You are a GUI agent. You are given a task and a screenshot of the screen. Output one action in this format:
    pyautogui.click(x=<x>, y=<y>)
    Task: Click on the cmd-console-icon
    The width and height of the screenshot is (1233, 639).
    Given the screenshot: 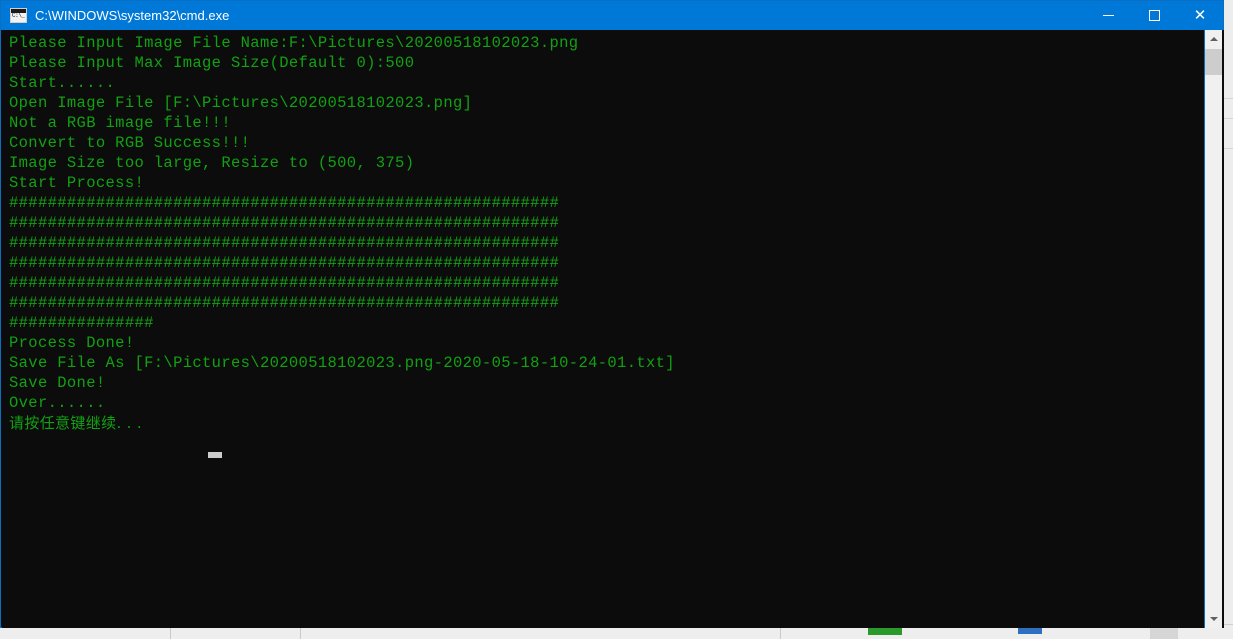 What is the action you would take?
    pyautogui.click(x=18, y=15)
    